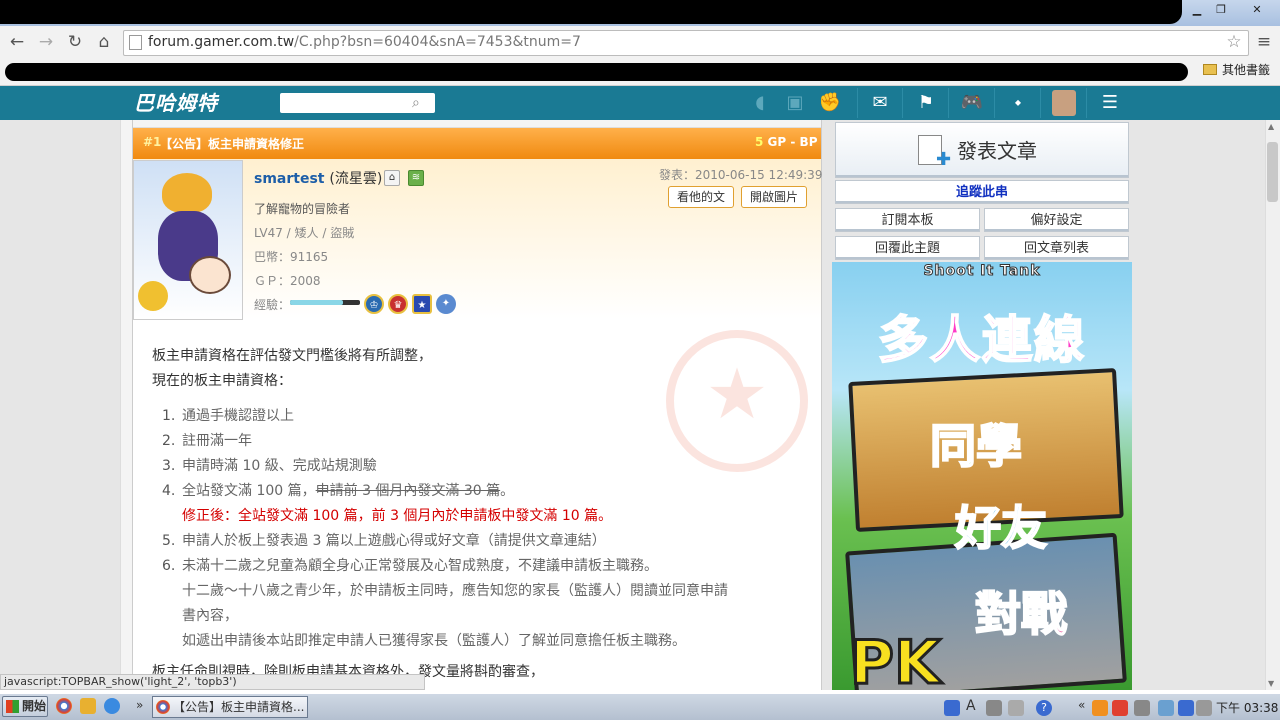 Image resolution: width=1280 pixels, height=720 pixels. What do you see at coordinates (135, 42) in the screenshot?
I see `page-icon` at bounding box center [135, 42].